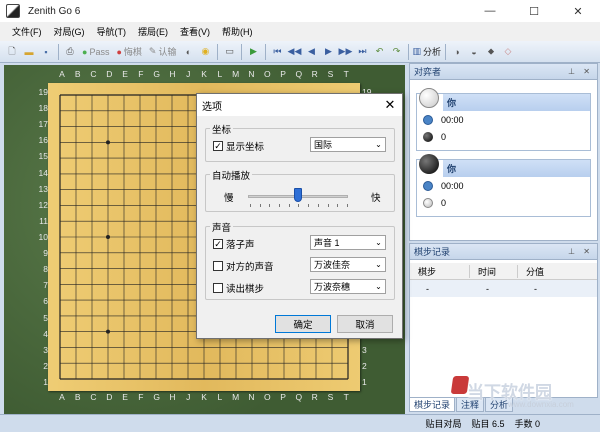 The width and height of the screenshot is (600, 432). I want to click on undo-label: 悔棋, so click(132, 52).